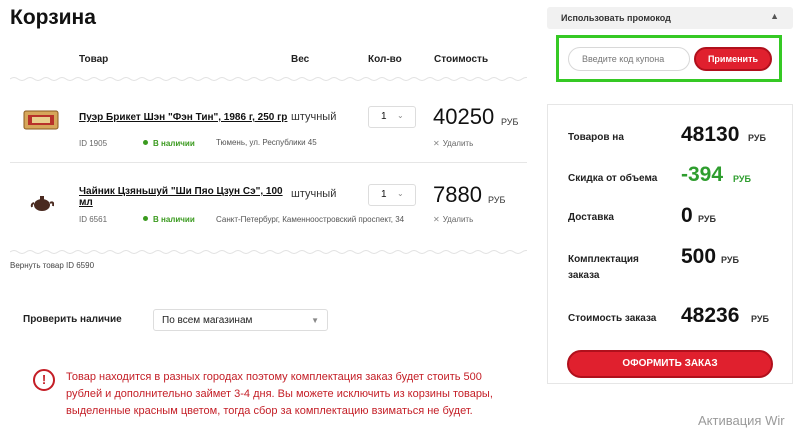 The height and width of the screenshot is (439, 800). What do you see at coordinates (207, 320) in the screenshot?
I see `store-filter-value: По всем магазинам` at bounding box center [207, 320].